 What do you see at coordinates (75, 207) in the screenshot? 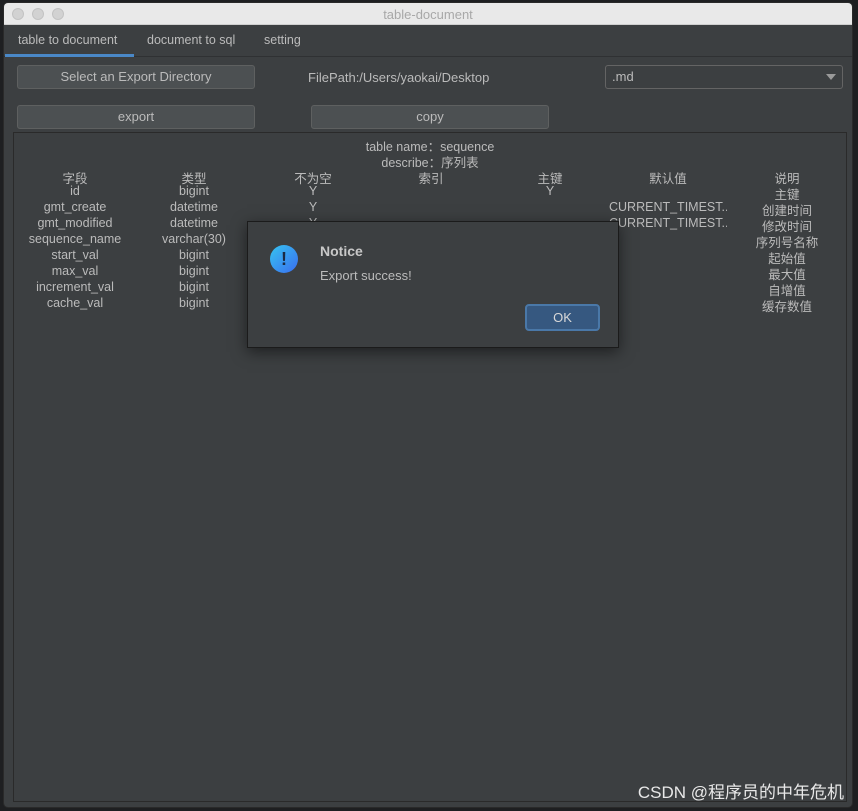
I see `table-cell: gmt_create` at bounding box center [75, 207].